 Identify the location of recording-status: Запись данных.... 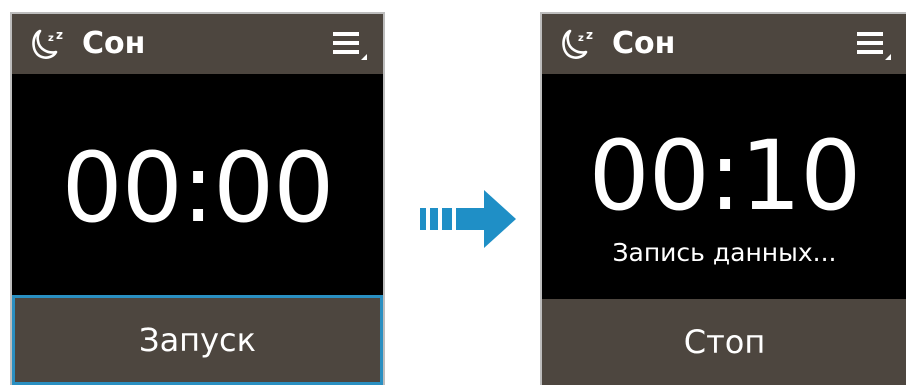
(724, 252).